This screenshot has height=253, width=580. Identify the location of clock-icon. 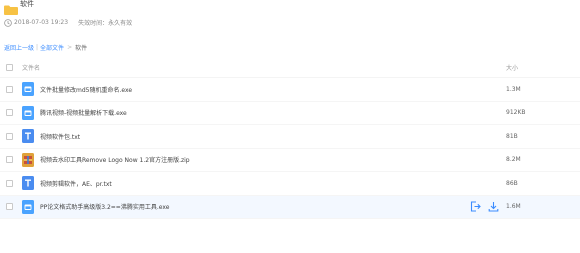
(8, 22).